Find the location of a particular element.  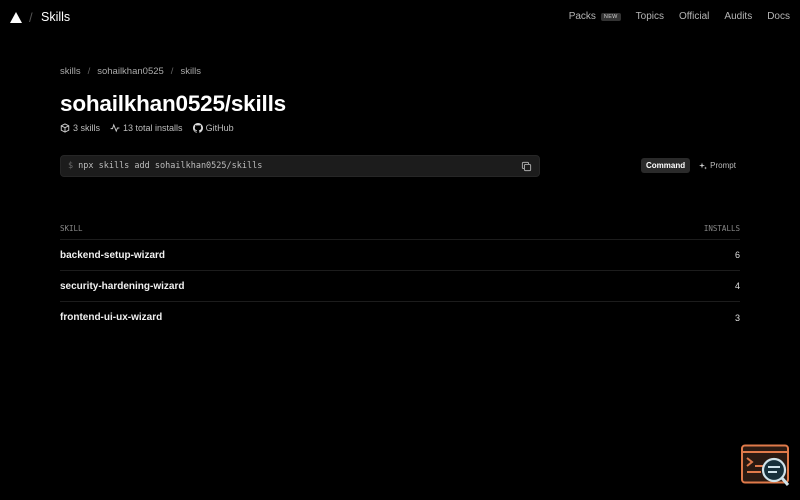

breadcrumb: skills / sohailkhan0525 / skills is located at coordinates (130, 71).